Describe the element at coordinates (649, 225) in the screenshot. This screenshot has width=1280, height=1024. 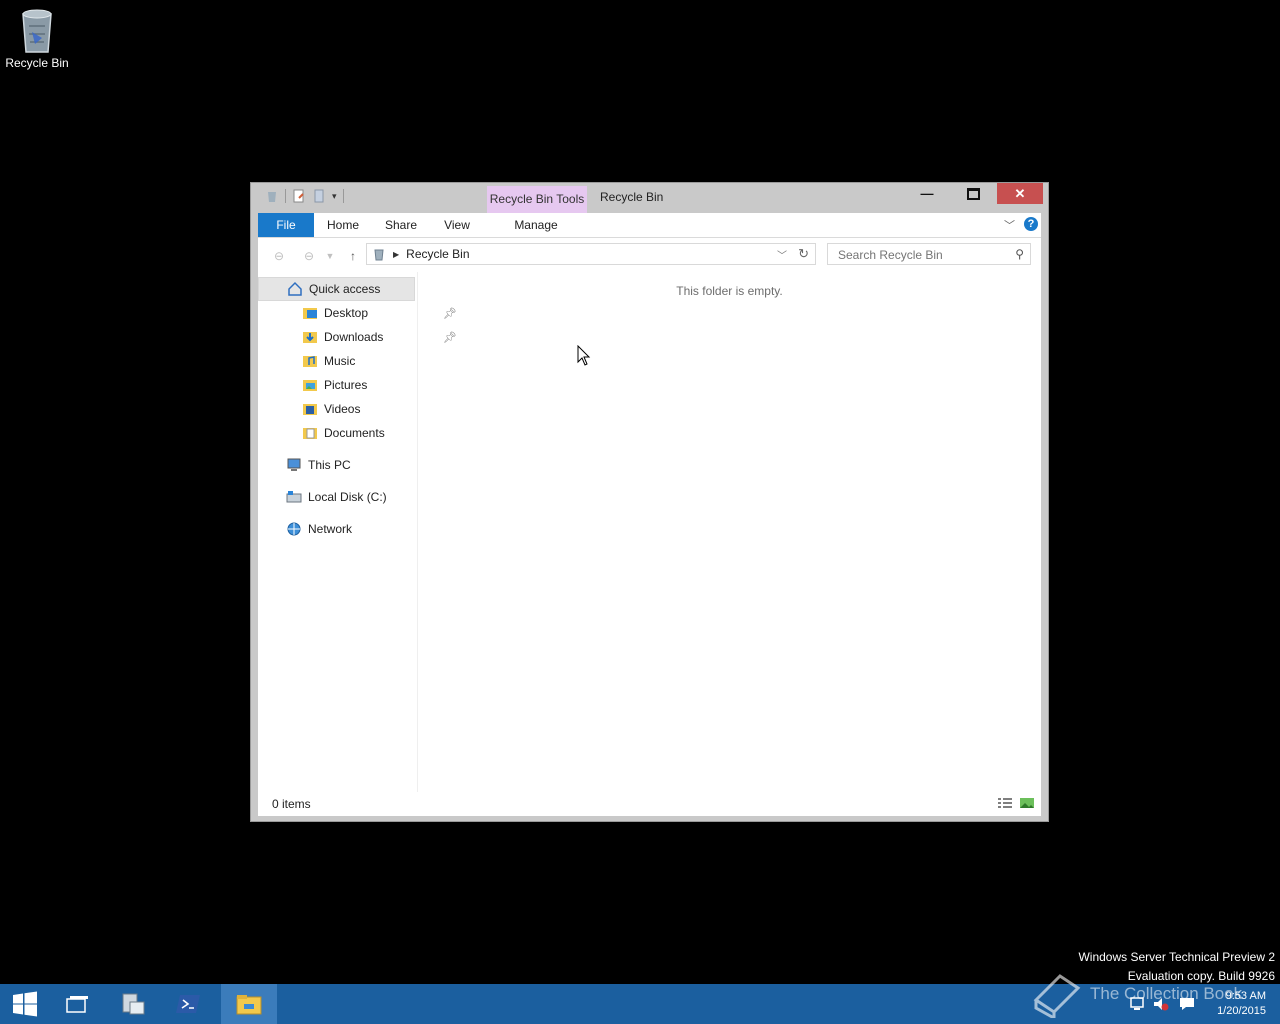
I see `ribbon-tabs: File Home Share View Manage ﹀ ?` at that location.